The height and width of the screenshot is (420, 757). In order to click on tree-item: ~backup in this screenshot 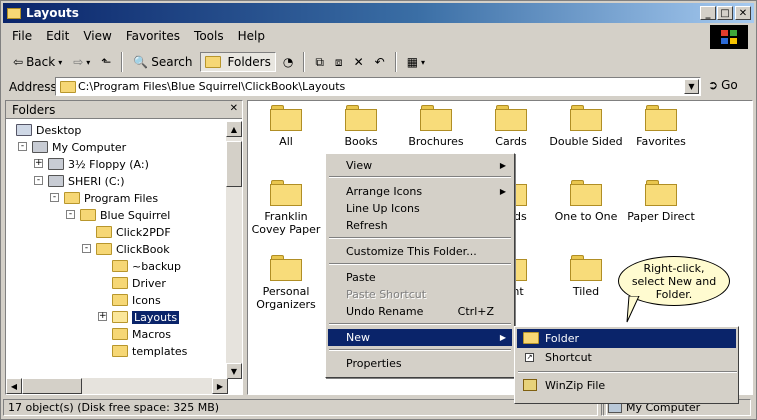, I will do `click(146, 266)`.